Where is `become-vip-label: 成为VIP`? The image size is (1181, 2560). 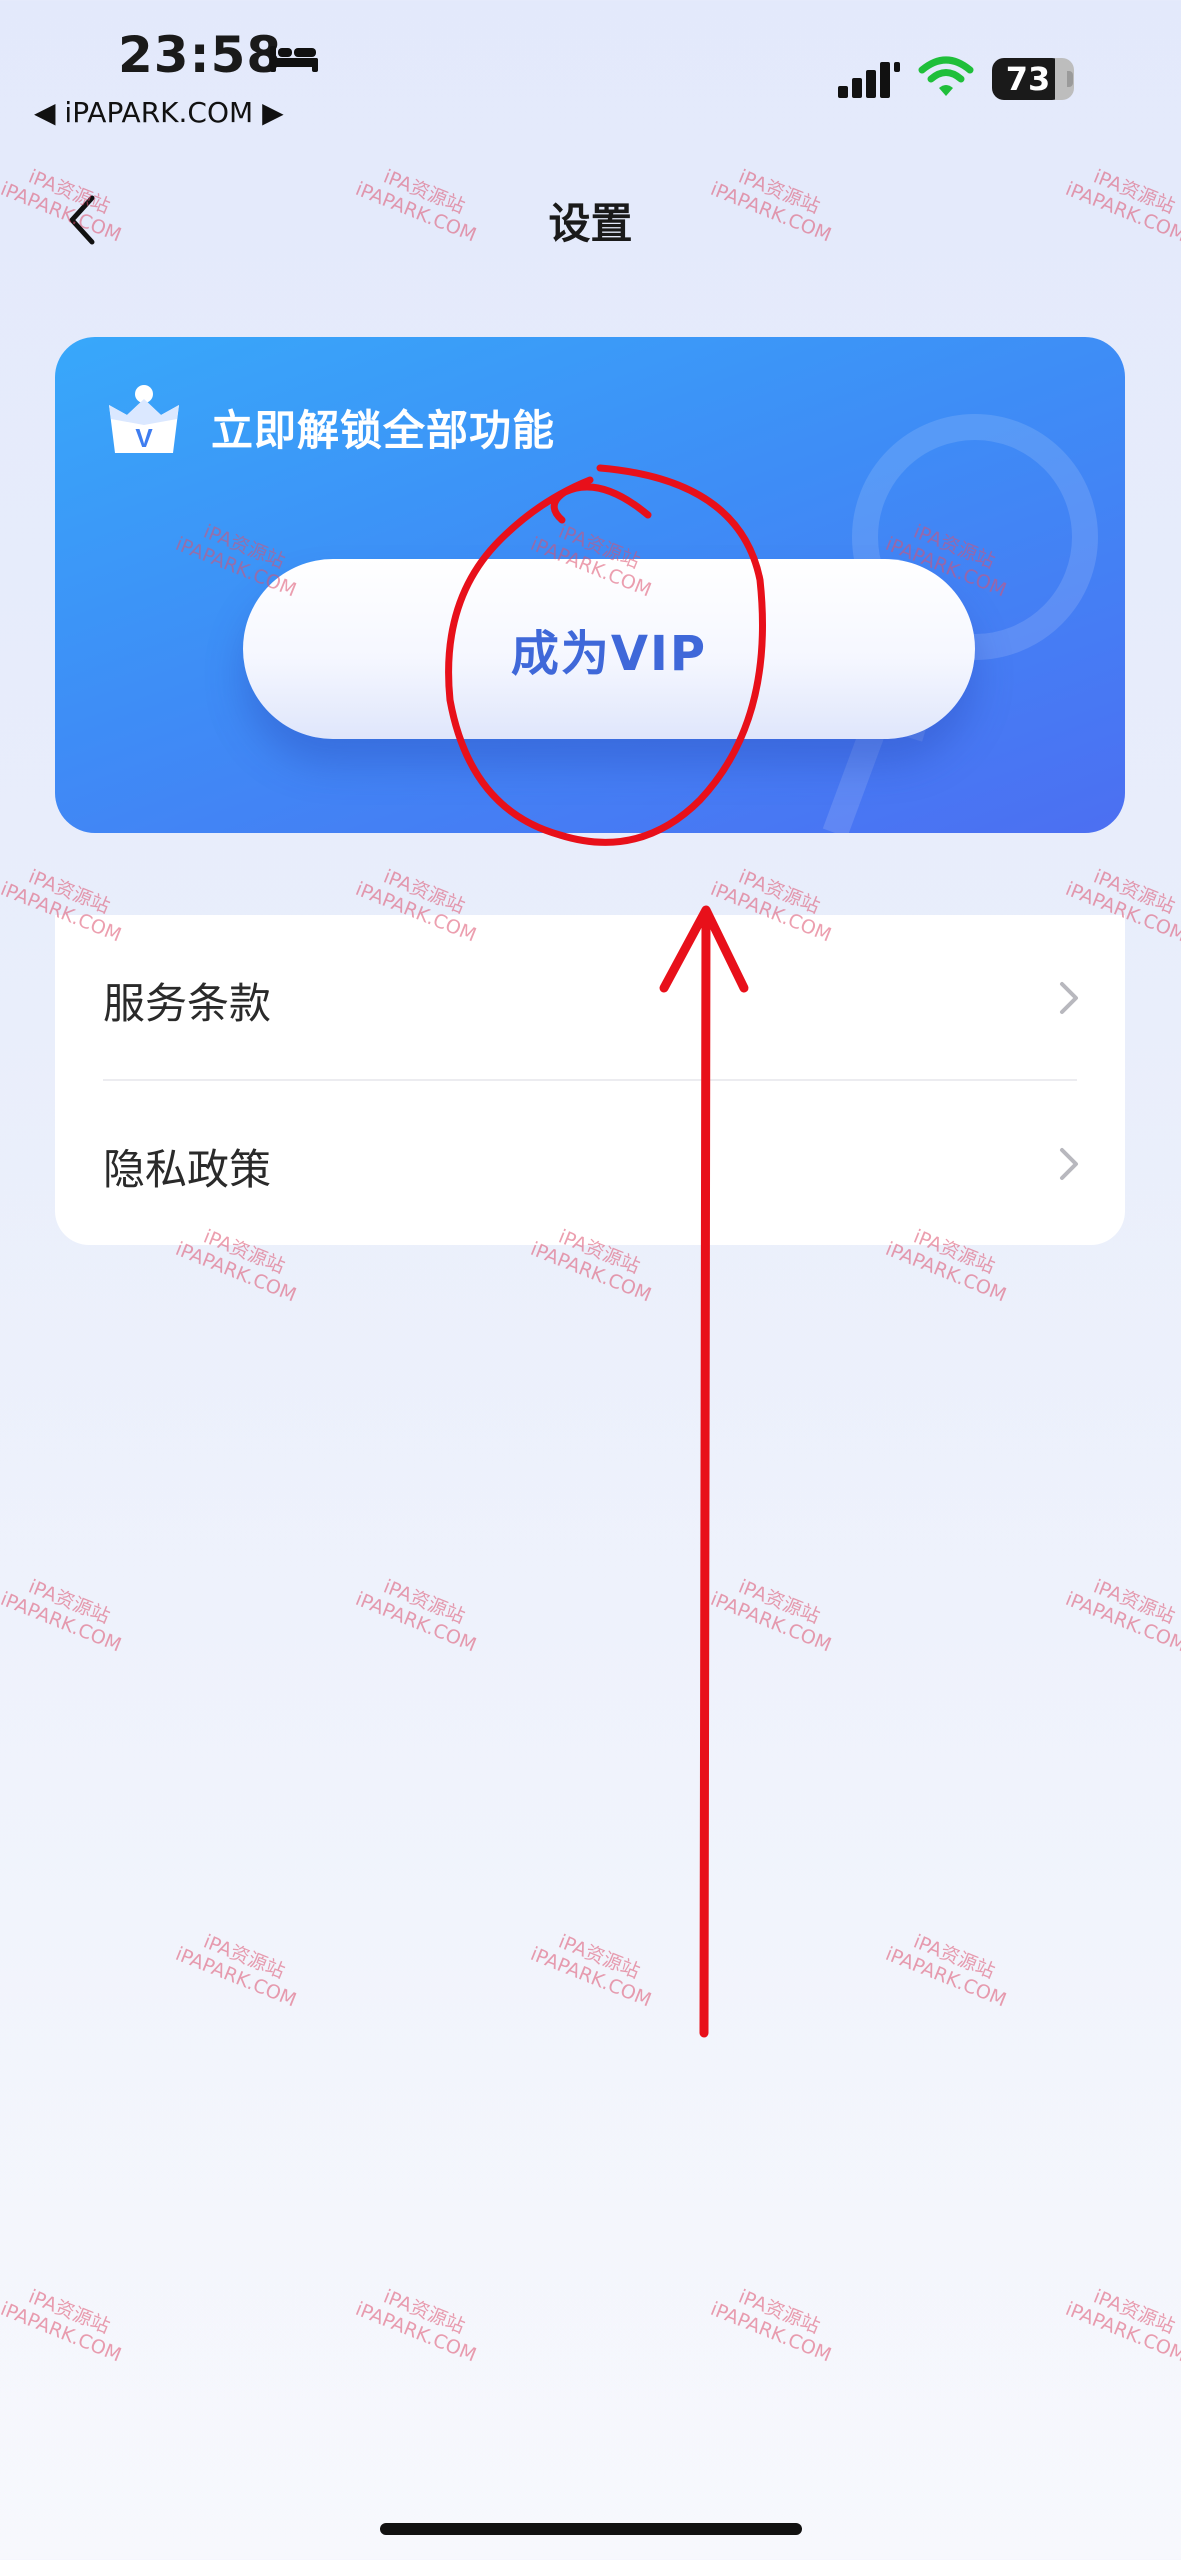
become-vip-label: 成为VIP is located at coordinates (609, 654).